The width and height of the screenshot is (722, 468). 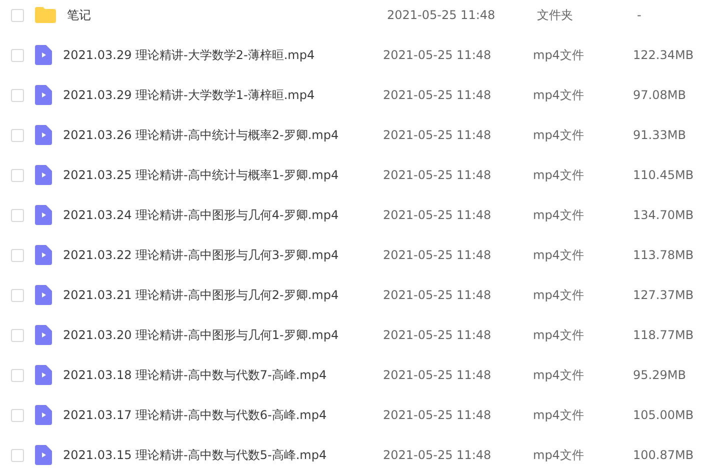 What do you see at coordinates (663, 295) in the screenshot?
I see `file-size: 127.37MB` at bounding box center [663, 295].